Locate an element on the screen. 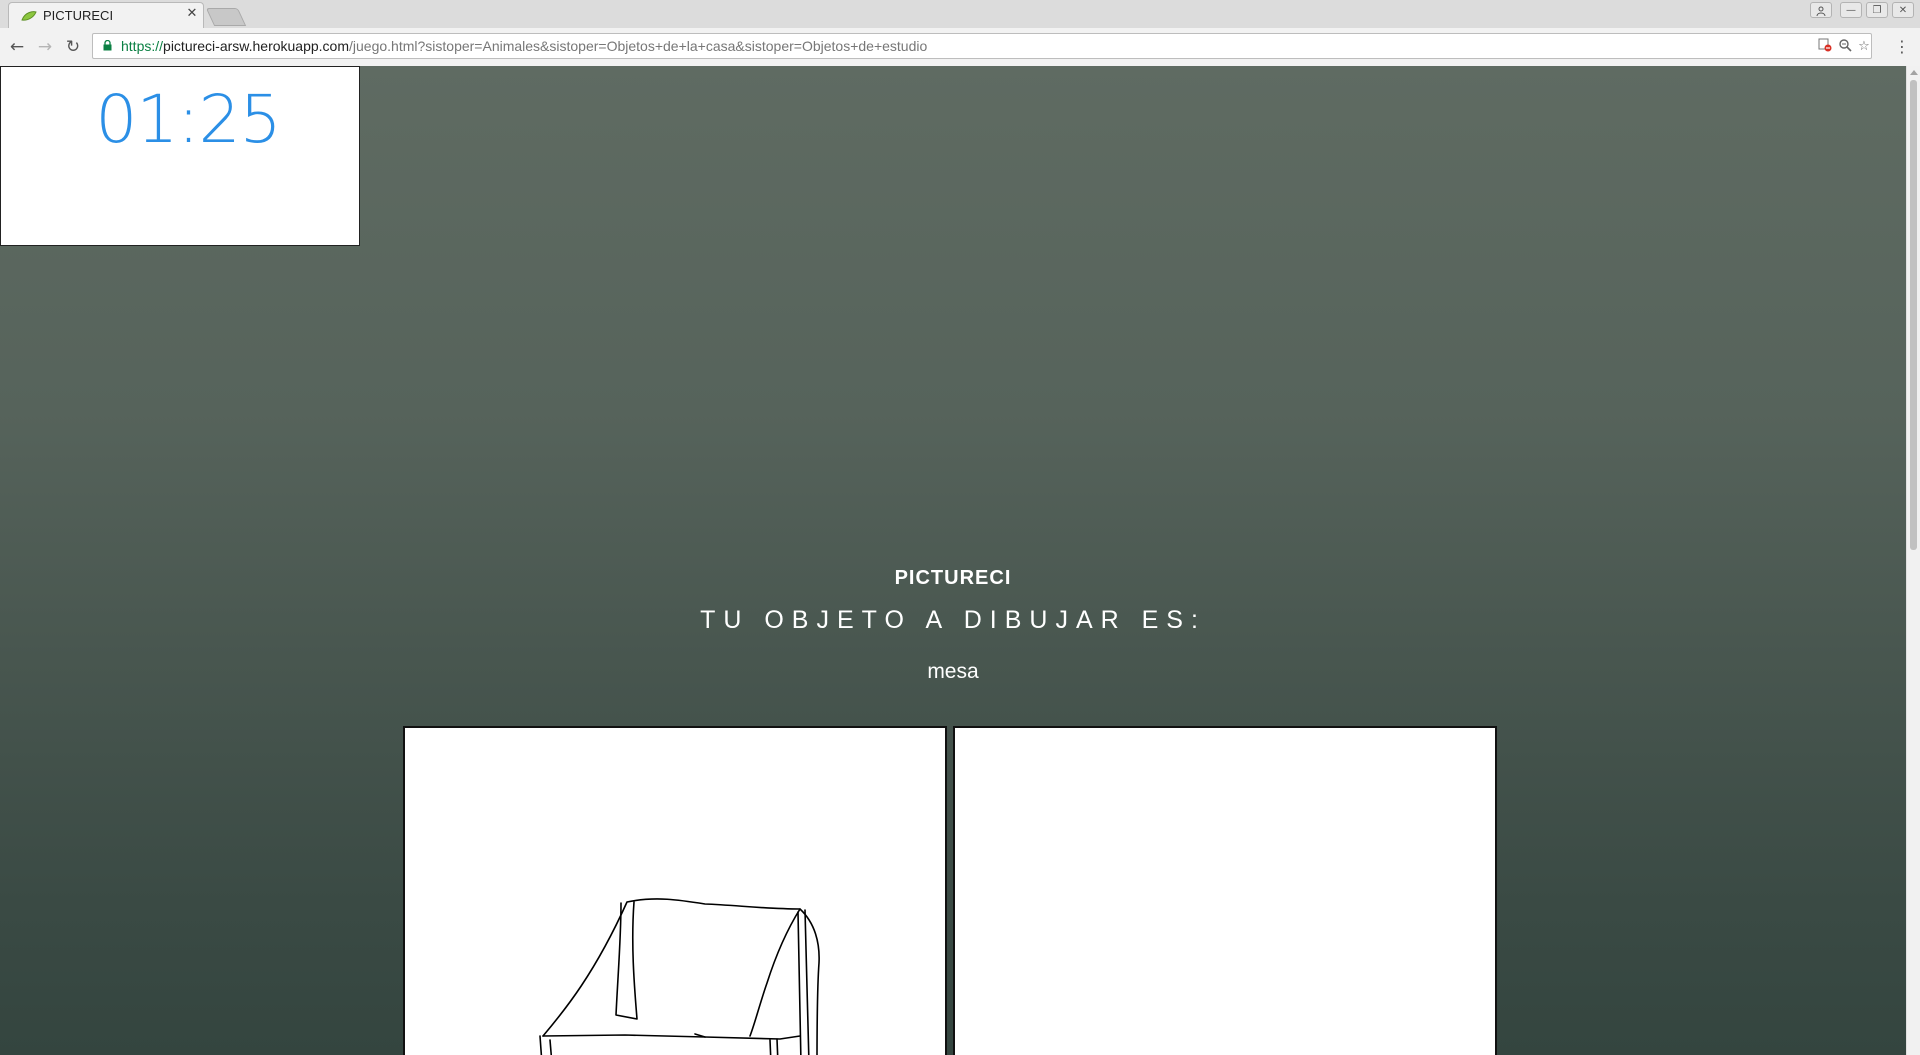 This screenshot has height=1055, width=1920. blocked-badge-icon is located at coordinates (1825, 45).